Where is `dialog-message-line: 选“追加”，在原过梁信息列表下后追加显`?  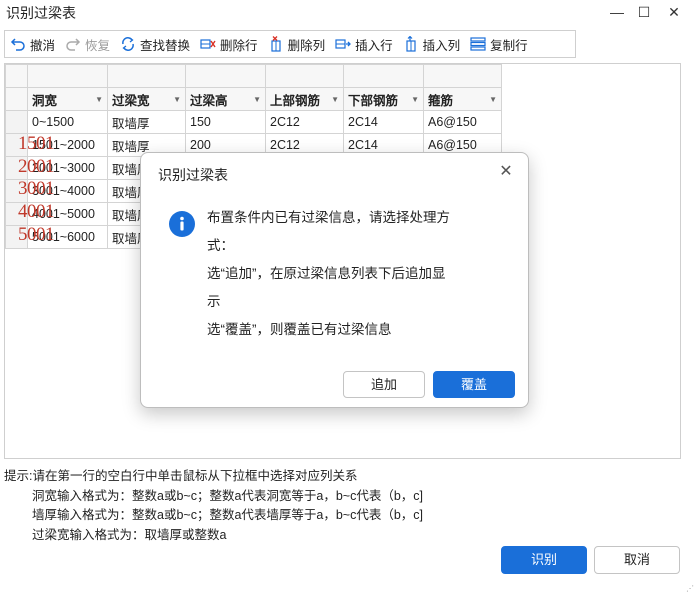
dialog-message-line: 选“追加”，在原过梁信息列表下后追加显 is located at coordinates (326, 273).